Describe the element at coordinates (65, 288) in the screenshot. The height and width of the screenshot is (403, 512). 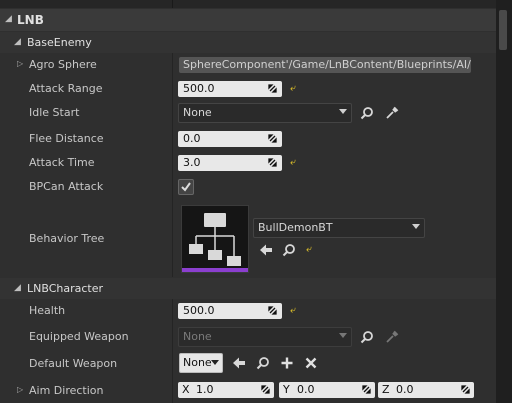
I see `category-label: LNBCharacter` at that location.